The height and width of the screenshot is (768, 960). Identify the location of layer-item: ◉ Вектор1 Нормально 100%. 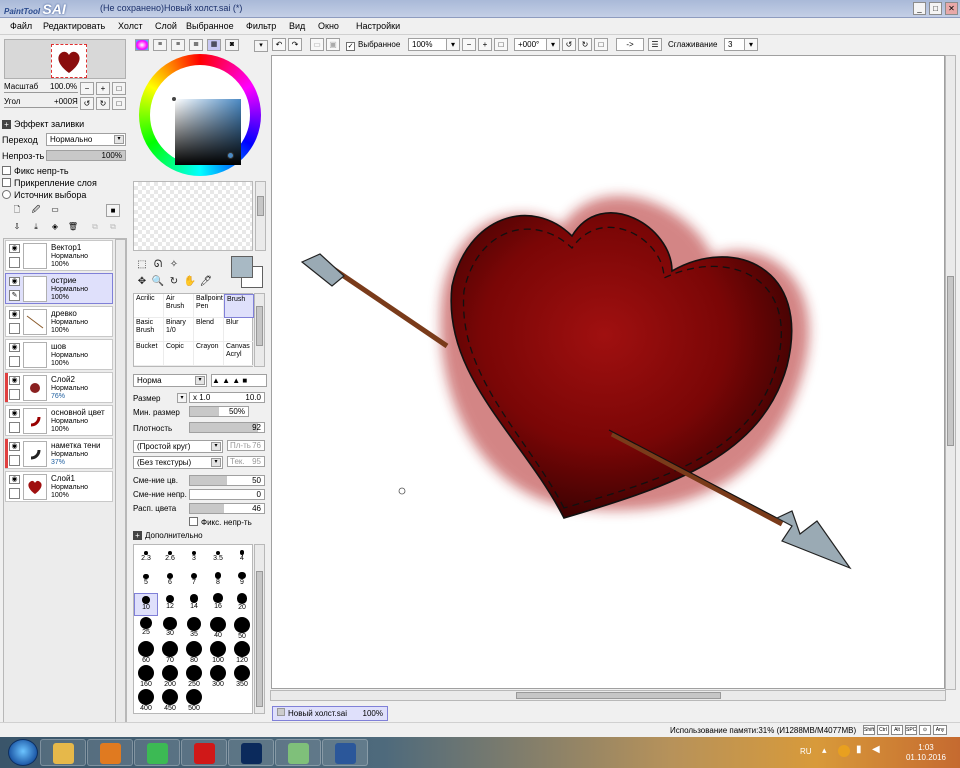
(59, 255).